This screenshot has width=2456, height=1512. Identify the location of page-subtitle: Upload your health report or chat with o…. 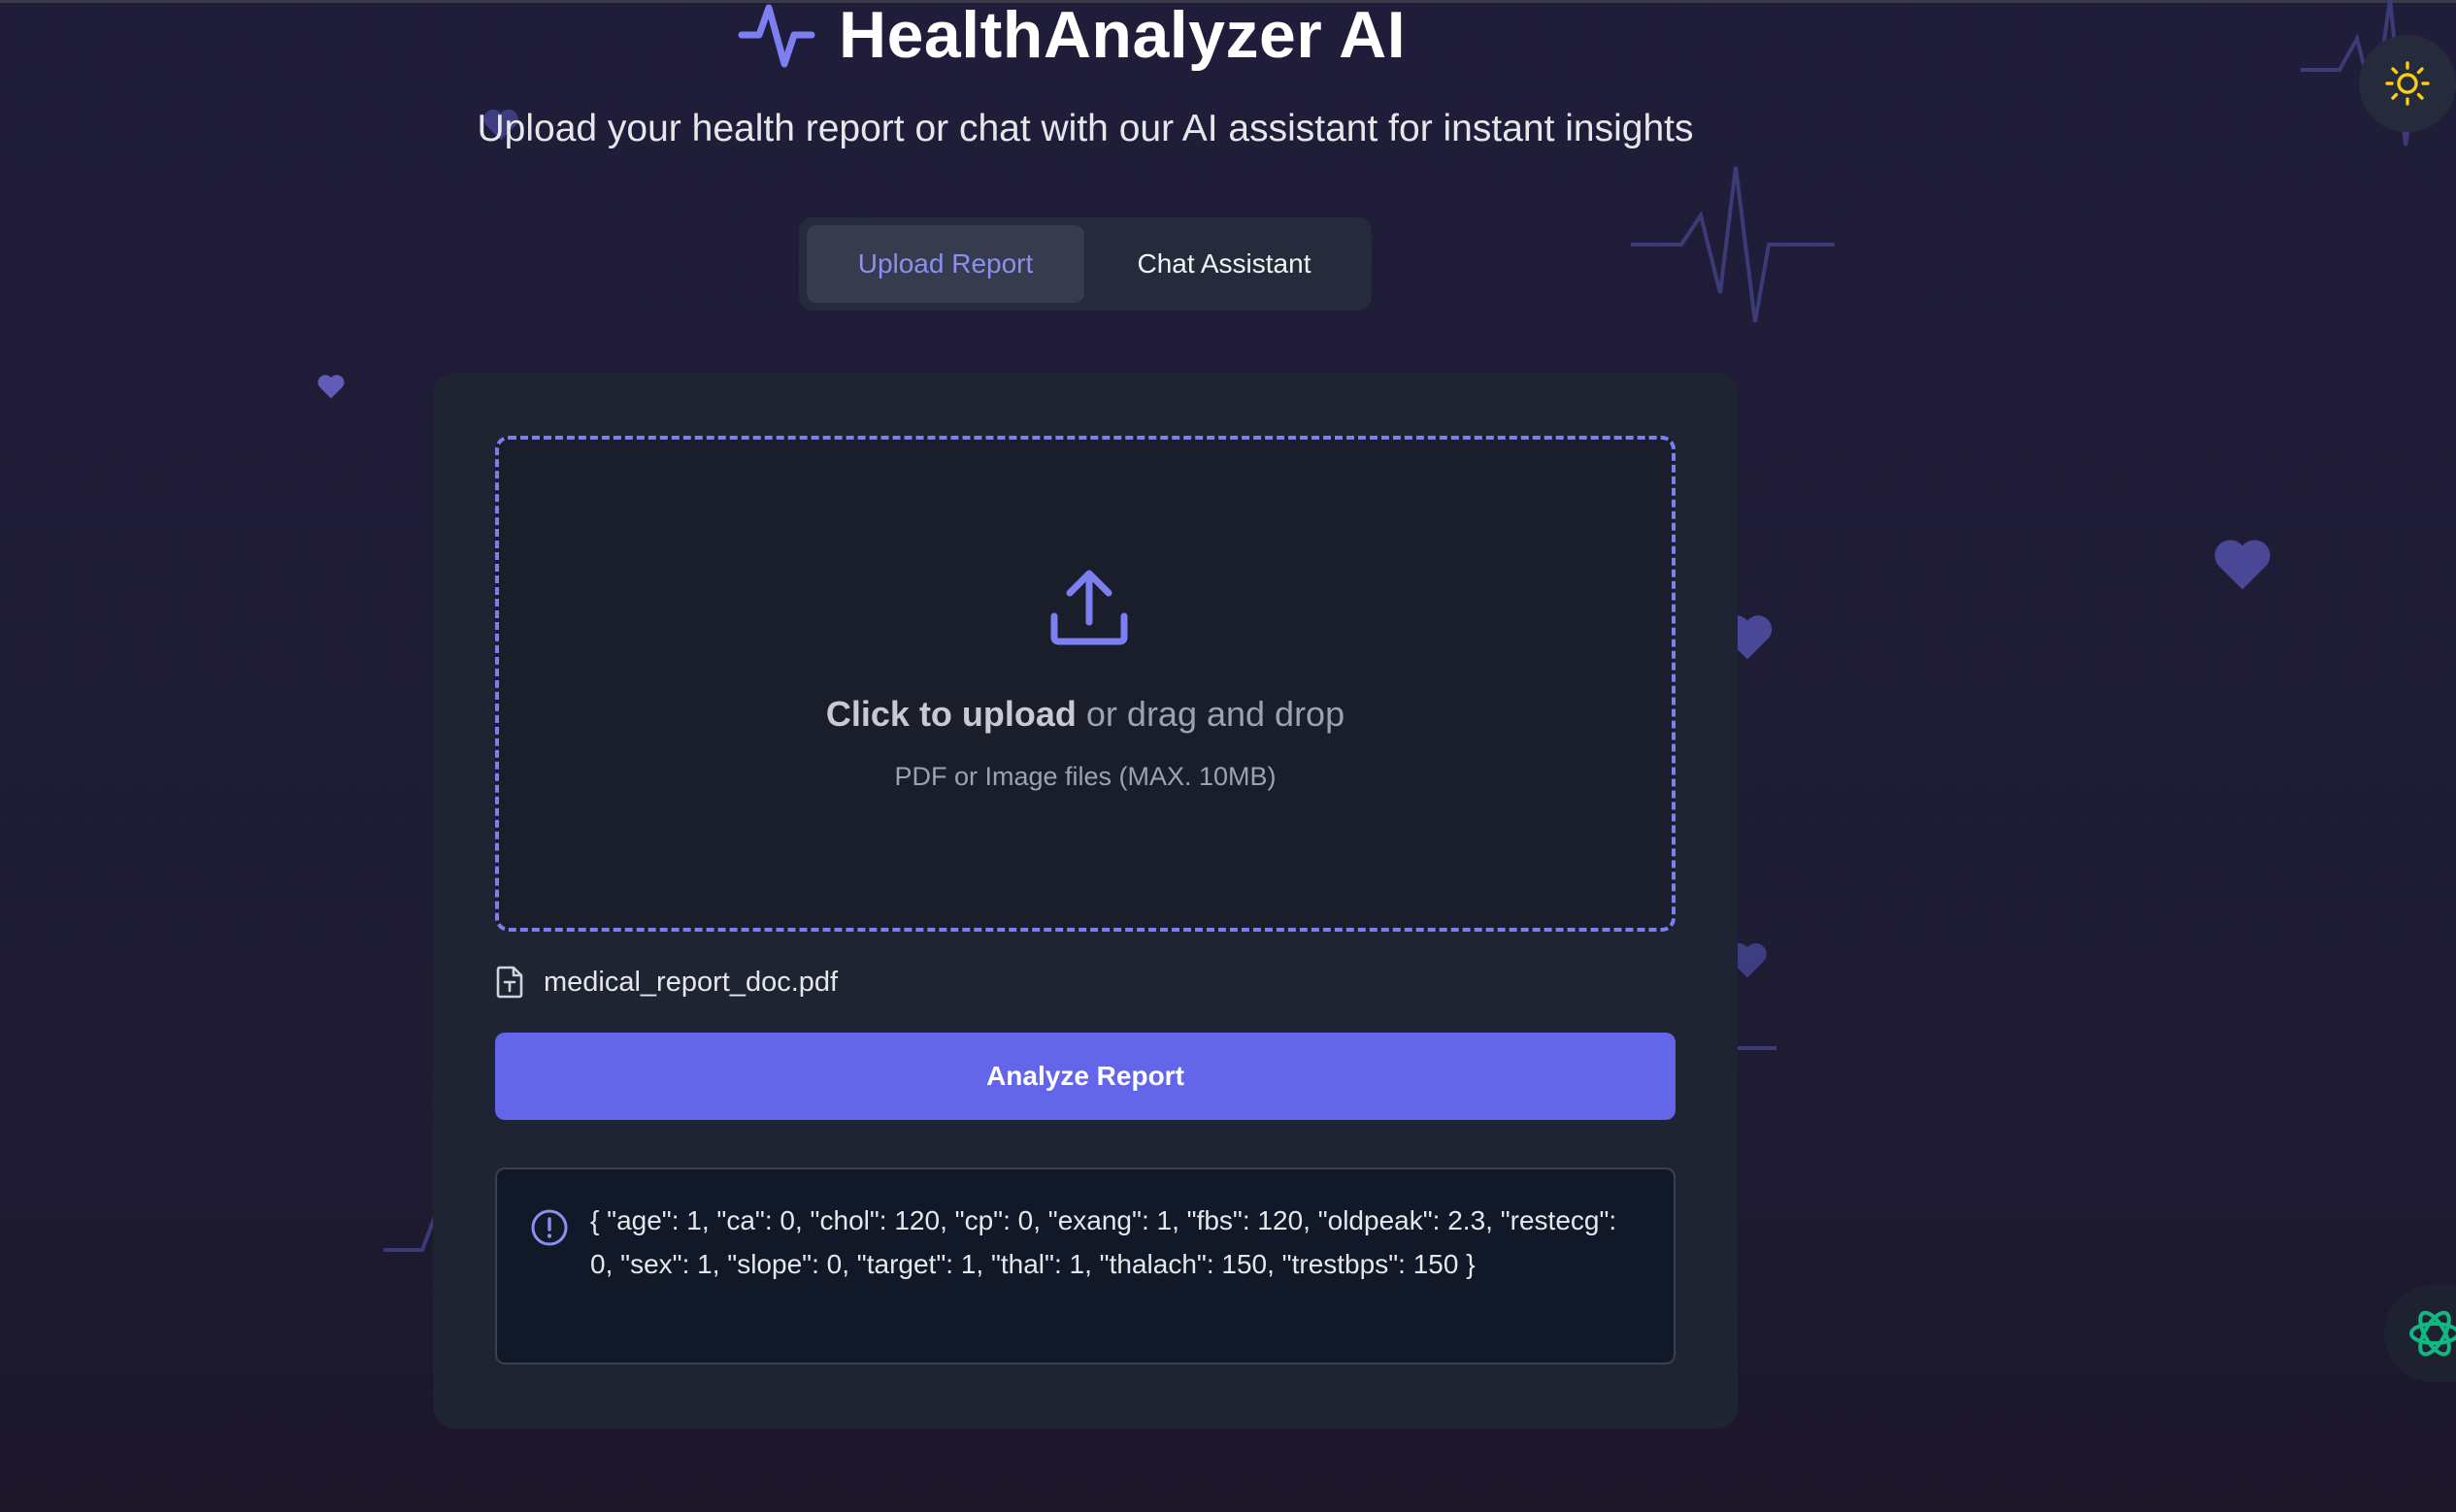
(1085, 128).